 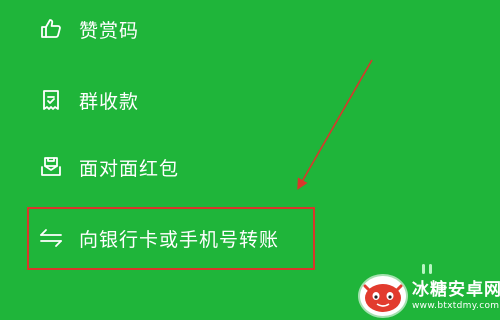 I want to click on watermark-logo-icon, so click(x=383, y=296).